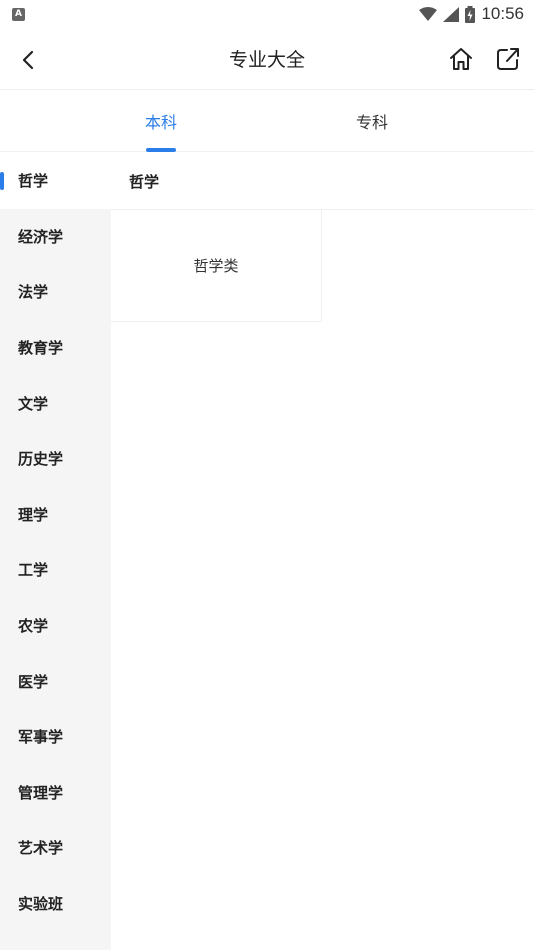  I want to click on chevron-left-icon, so click(28, 60).